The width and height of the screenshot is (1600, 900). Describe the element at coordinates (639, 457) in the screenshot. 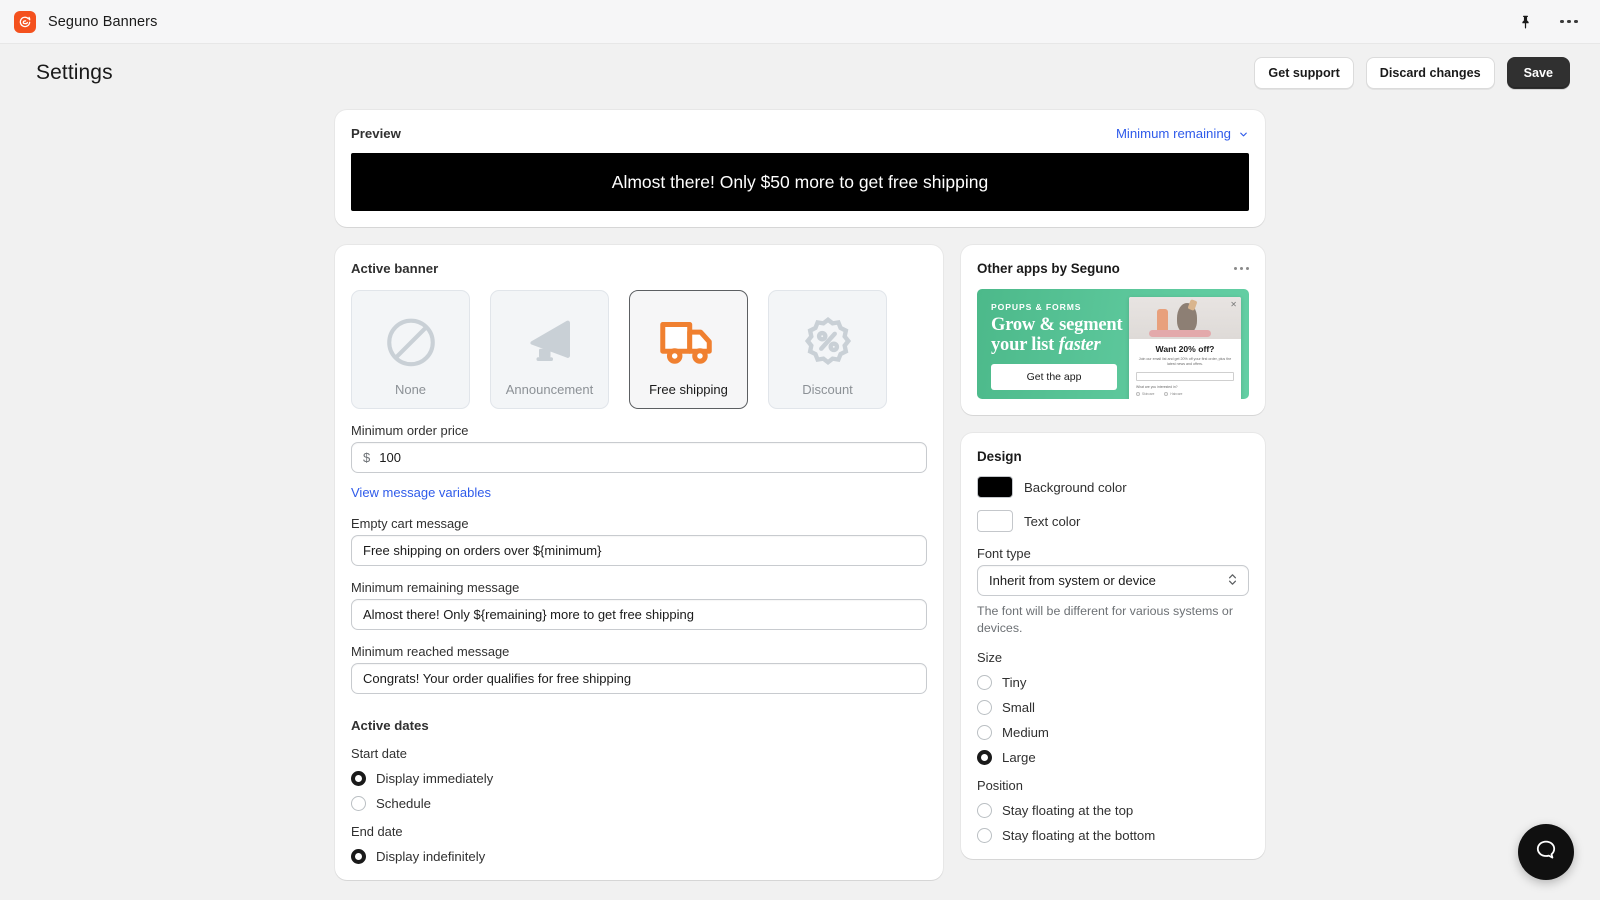

I see `min-order-price-input: $ 100` at that location.